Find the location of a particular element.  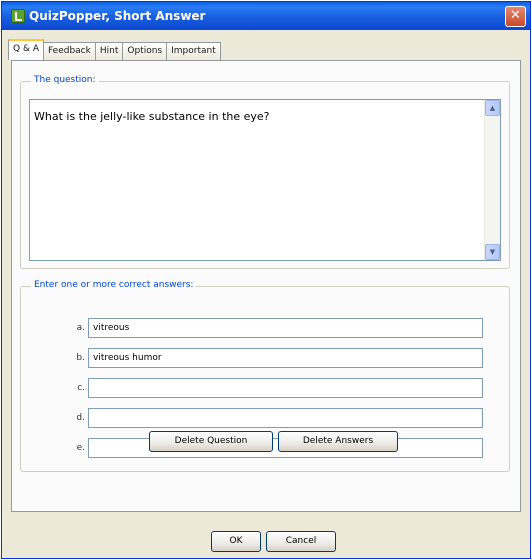

window-title: QuizPopper, Short Answer is located at coordinates (117, 16).